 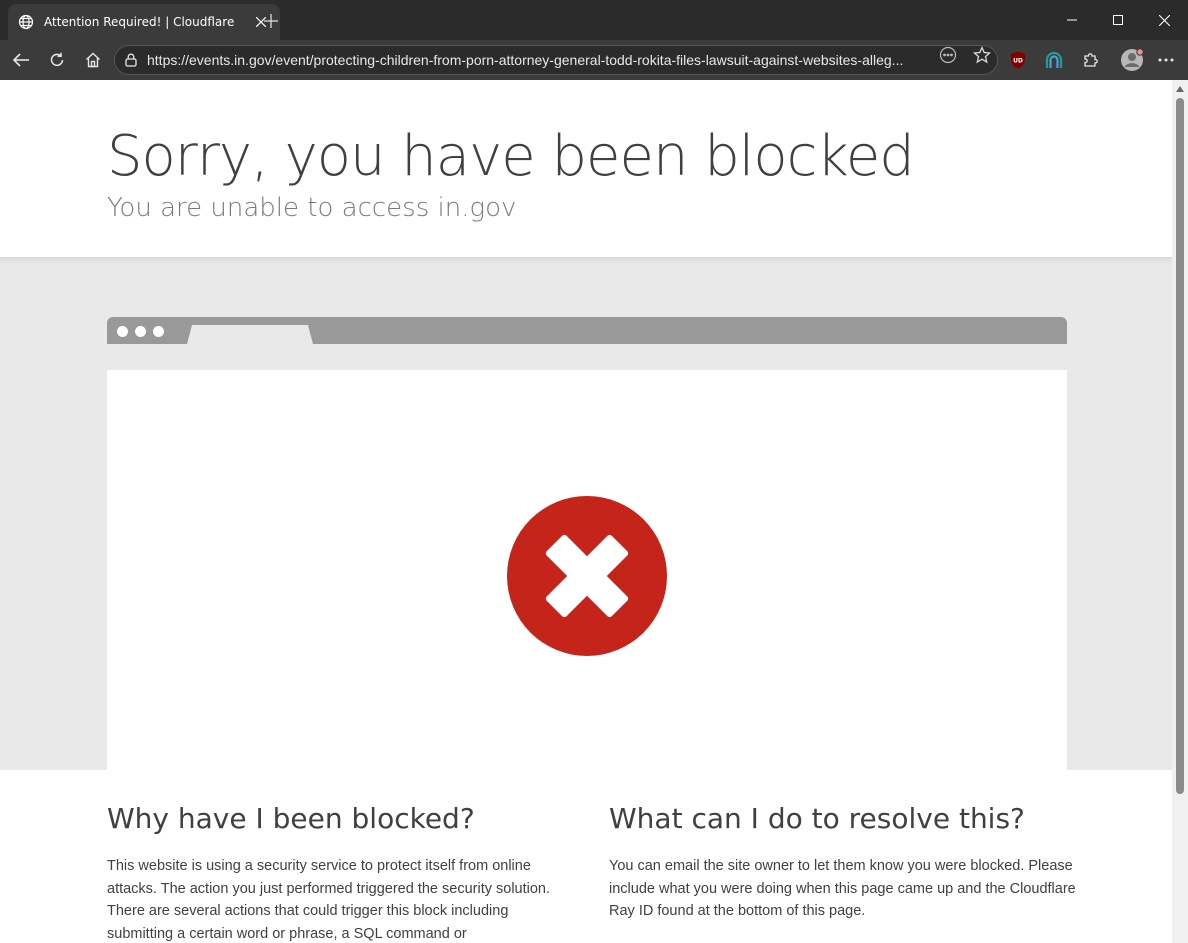 What do you see at coordinates (312, 208) in the screenshot?
I see `page-subtitle: You are unable to access in.gov` at bounding box center [312, 208].